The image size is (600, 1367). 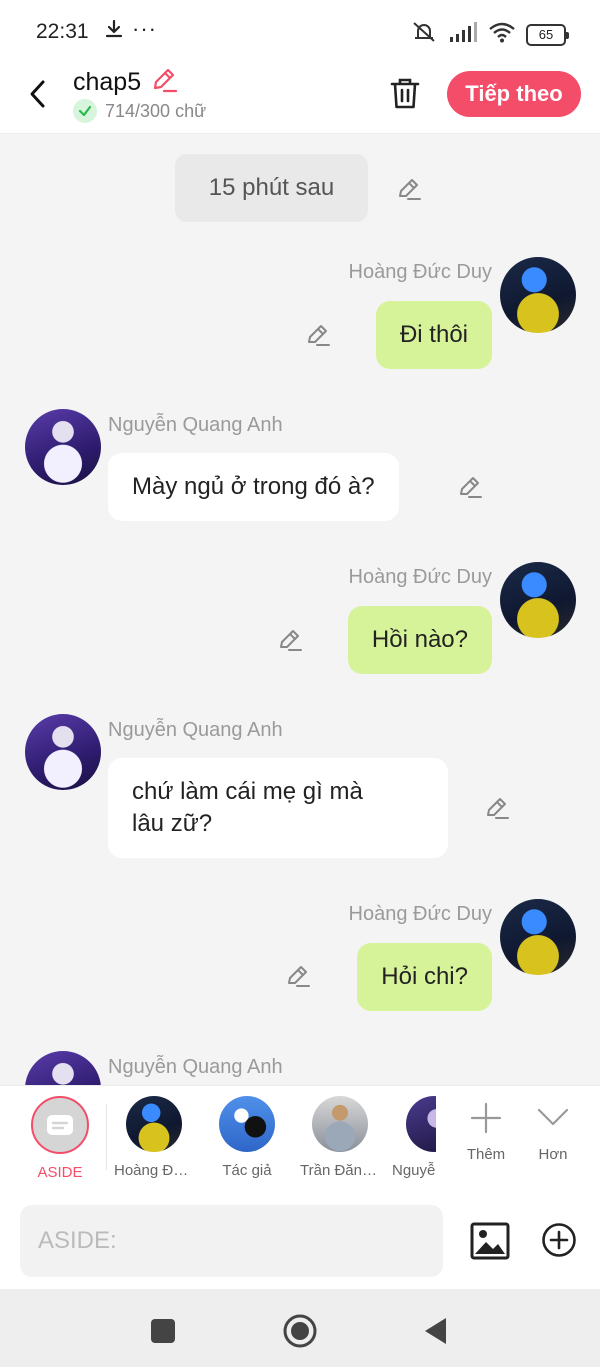 I want to click on wifi-icon, so click(x=502, y=34).